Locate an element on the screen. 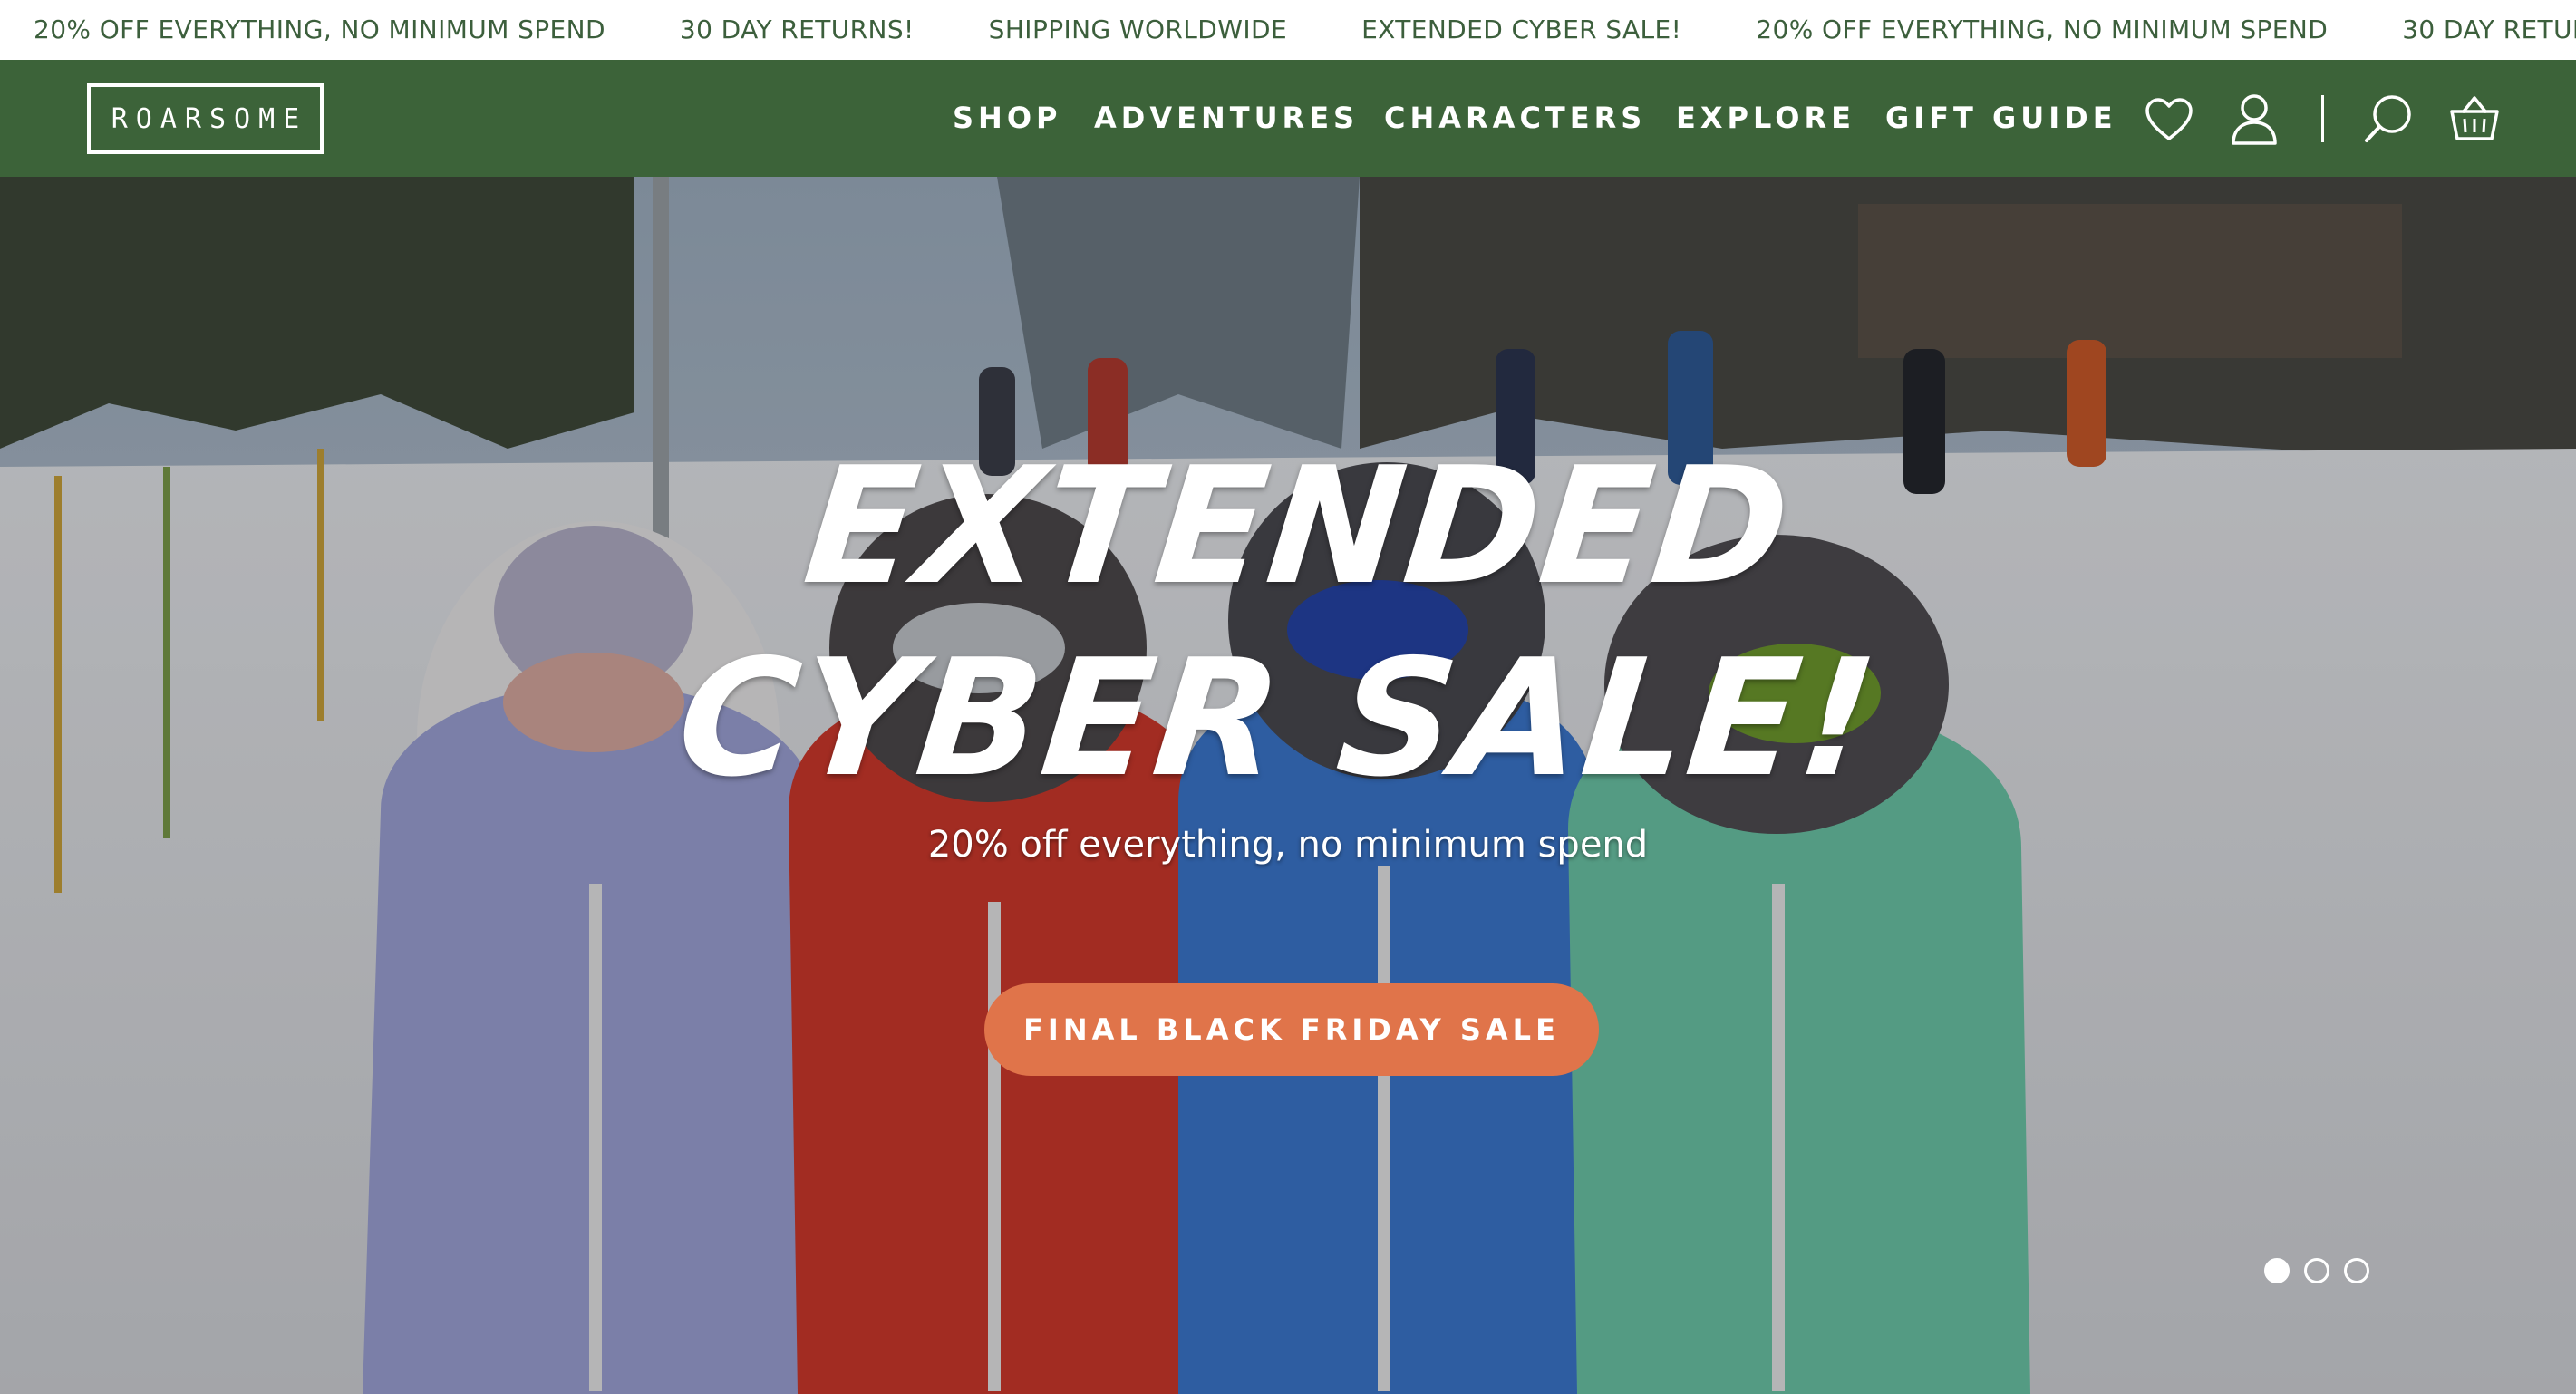 This screenshot has height=1394, width=2576. announcement-item: EXTENDED CYBER SALE! is located at coordinates (1521, 29).